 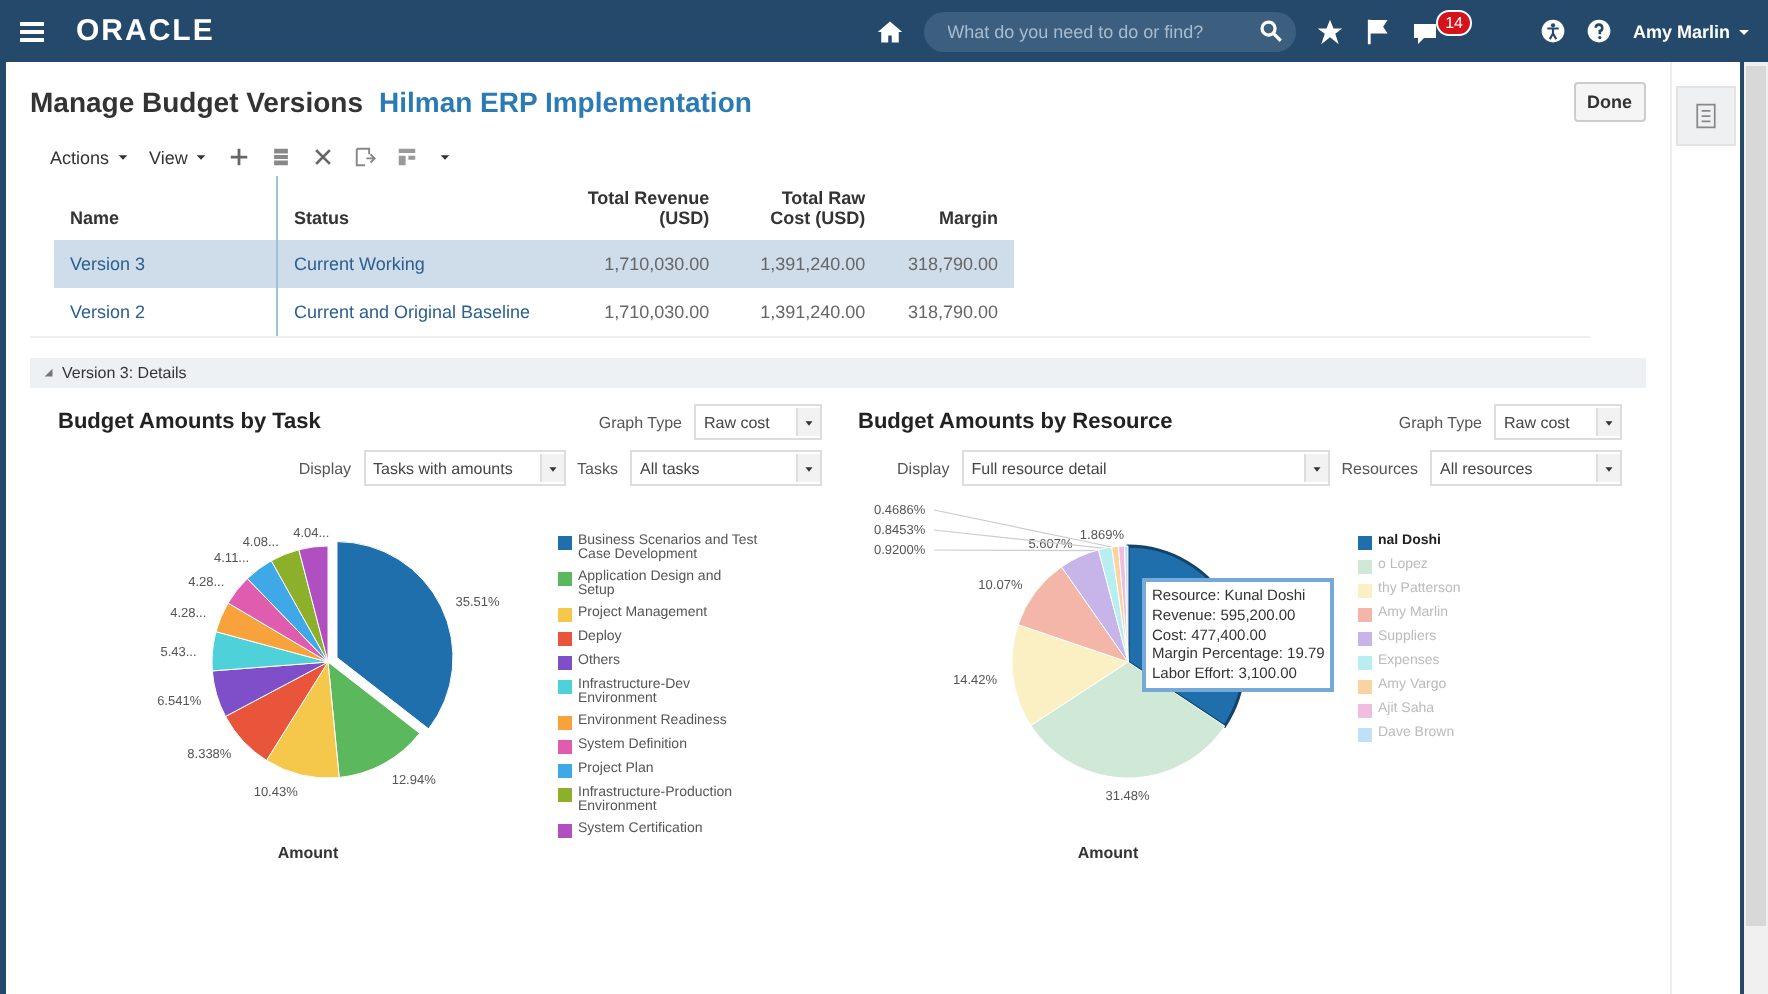 What do you see at coordinates (423, 312) in the screenshot?
I see `table-cell: Current and Original Baseline` at bounding box center [423, 312].